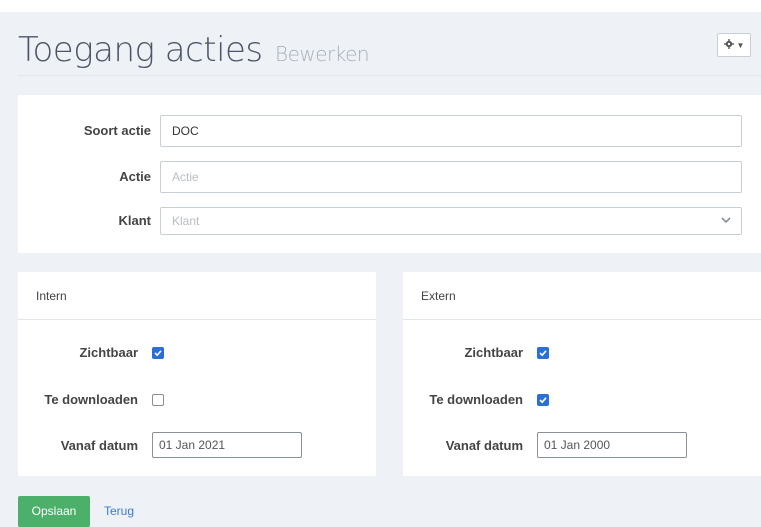 This screenshot has width=761, height=527. I want to click on extern-te-downloaden-row: Te downloaden, so click(582, 400).